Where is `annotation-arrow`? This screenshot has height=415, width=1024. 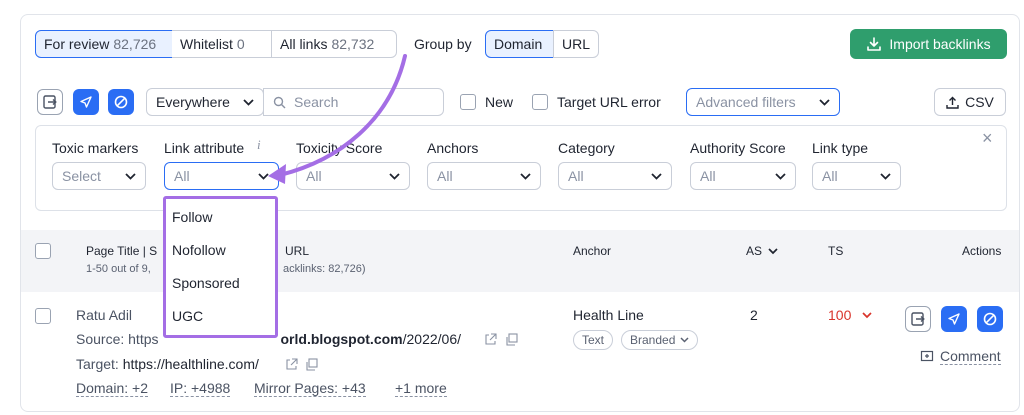 annotation-arrow is located at coordinates (337, 119).